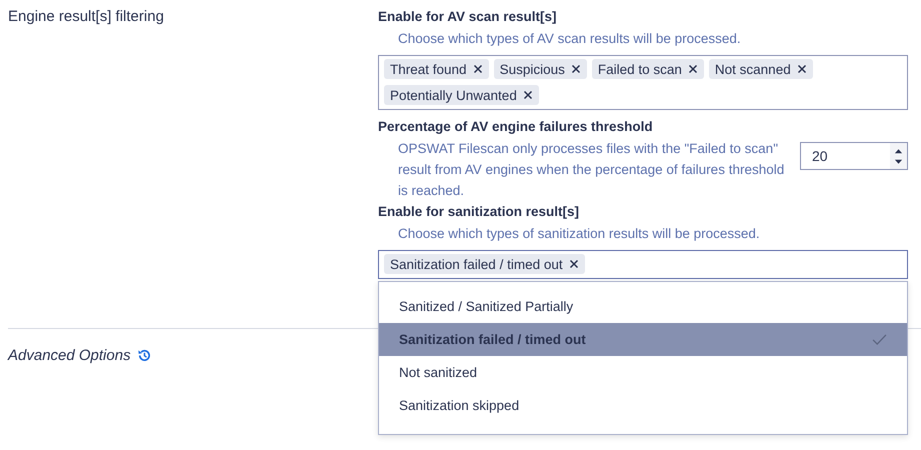 The image size is (921, 450). What do you see at coordinates (453, 95) in the screenshot?
I see `tag-label: Potentially Unwanted` at bounding box center [453, 95].